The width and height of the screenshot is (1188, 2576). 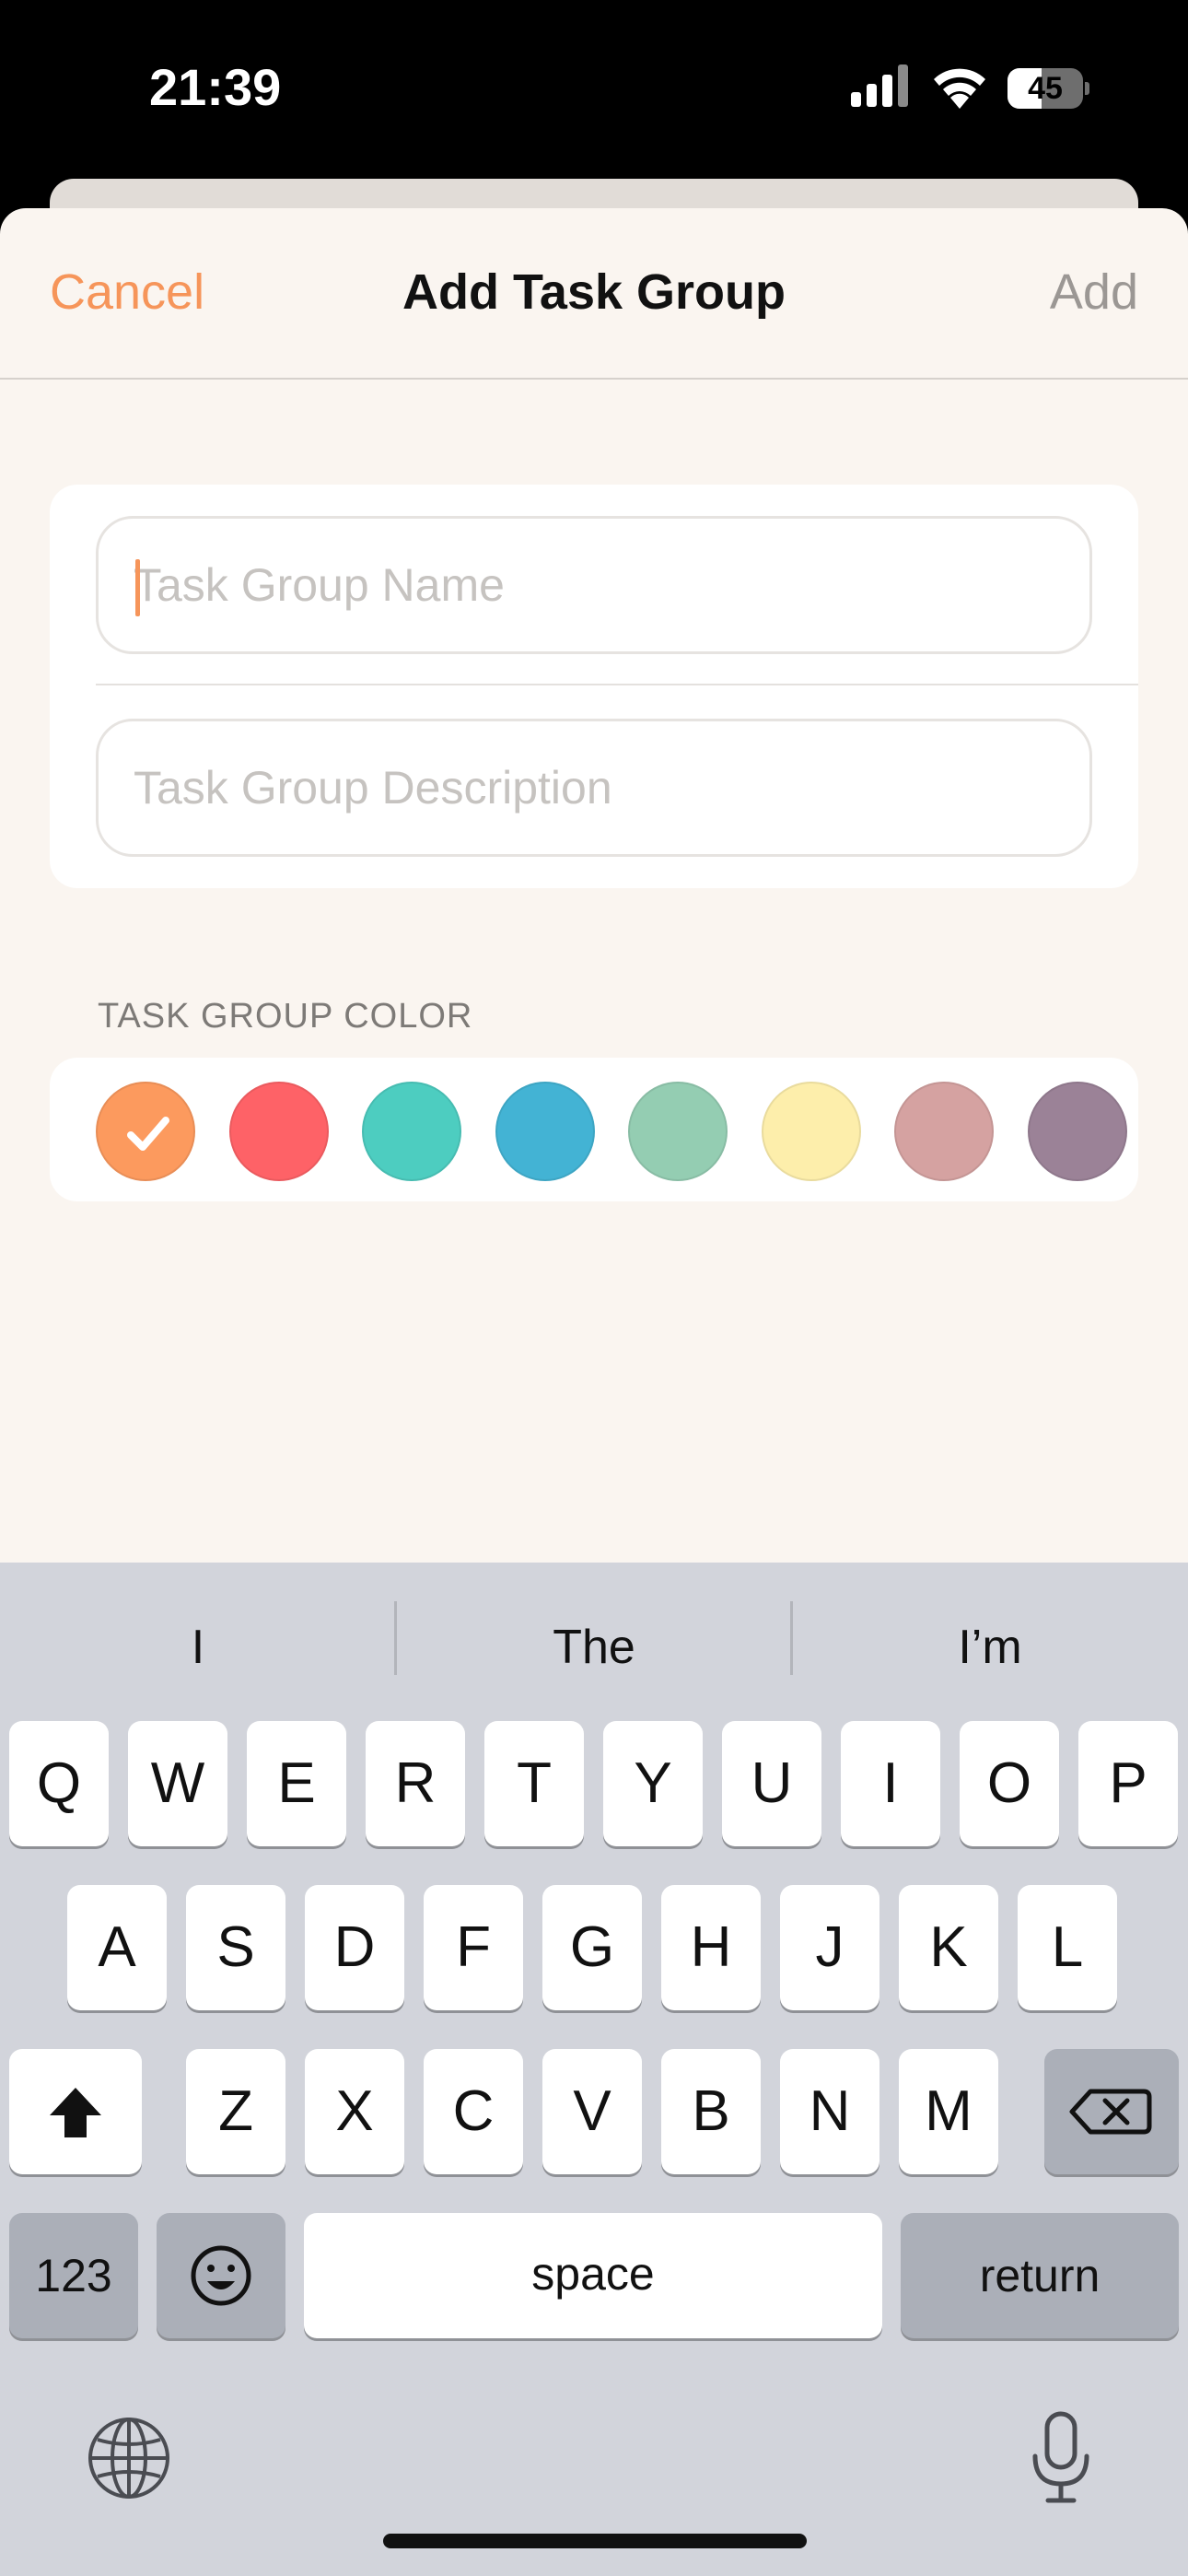 I want to click on key-l: L, so click(x=1067, y=1948).